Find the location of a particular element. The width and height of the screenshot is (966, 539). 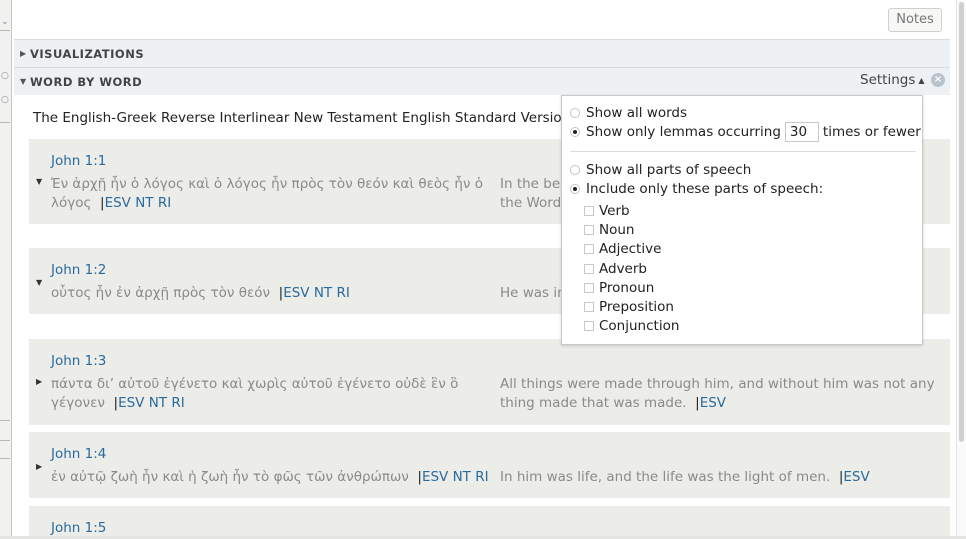

notes-button: Notes is located at coordinates (915, 20).